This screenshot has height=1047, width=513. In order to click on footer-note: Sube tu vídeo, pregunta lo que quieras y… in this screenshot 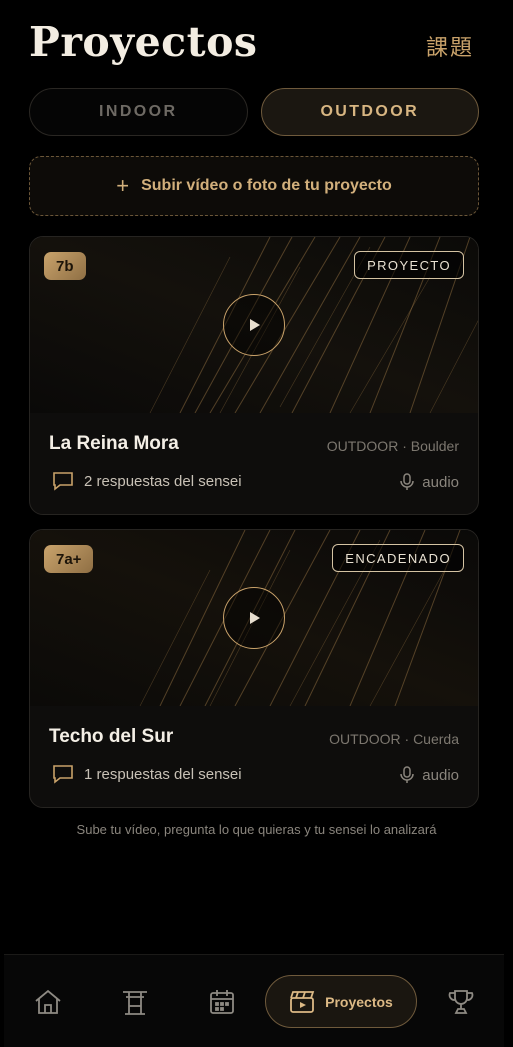, I will do `click(256, 829)`.